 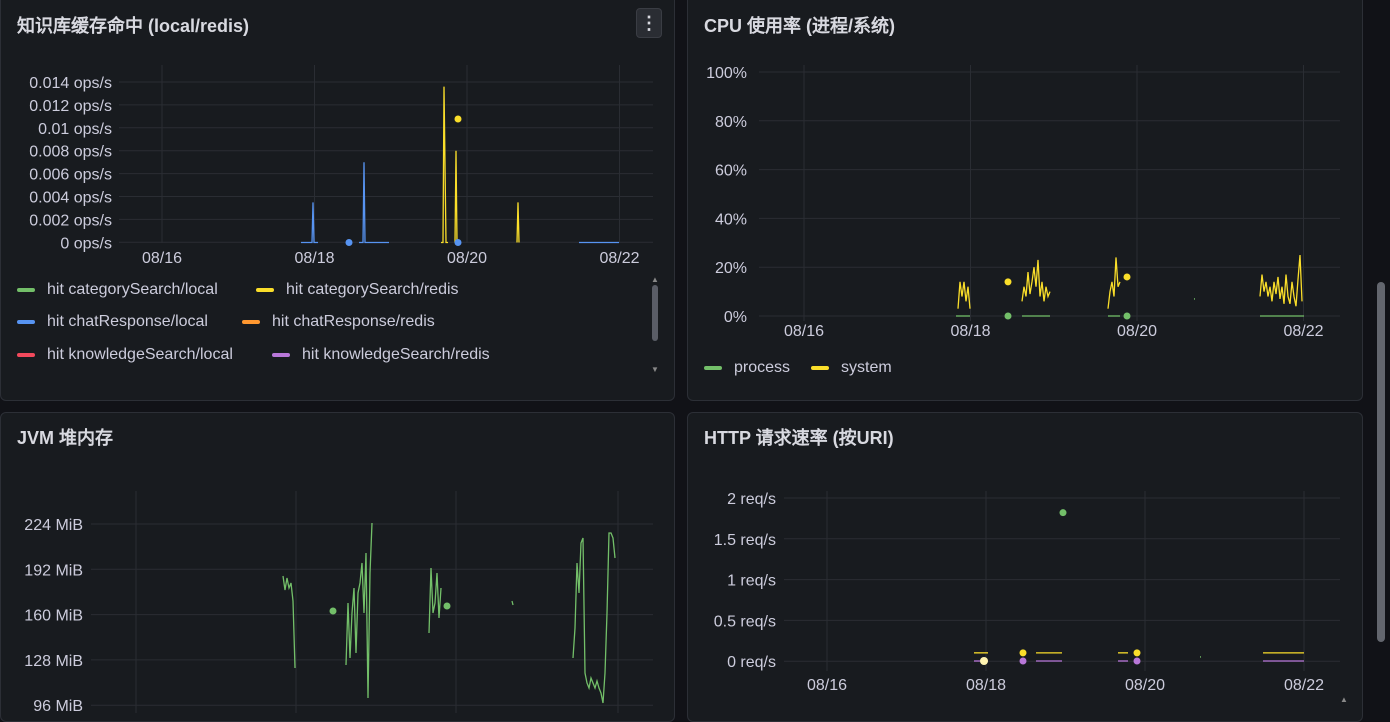 I want to click on scroll-thumb, so click(x=655, y=313).